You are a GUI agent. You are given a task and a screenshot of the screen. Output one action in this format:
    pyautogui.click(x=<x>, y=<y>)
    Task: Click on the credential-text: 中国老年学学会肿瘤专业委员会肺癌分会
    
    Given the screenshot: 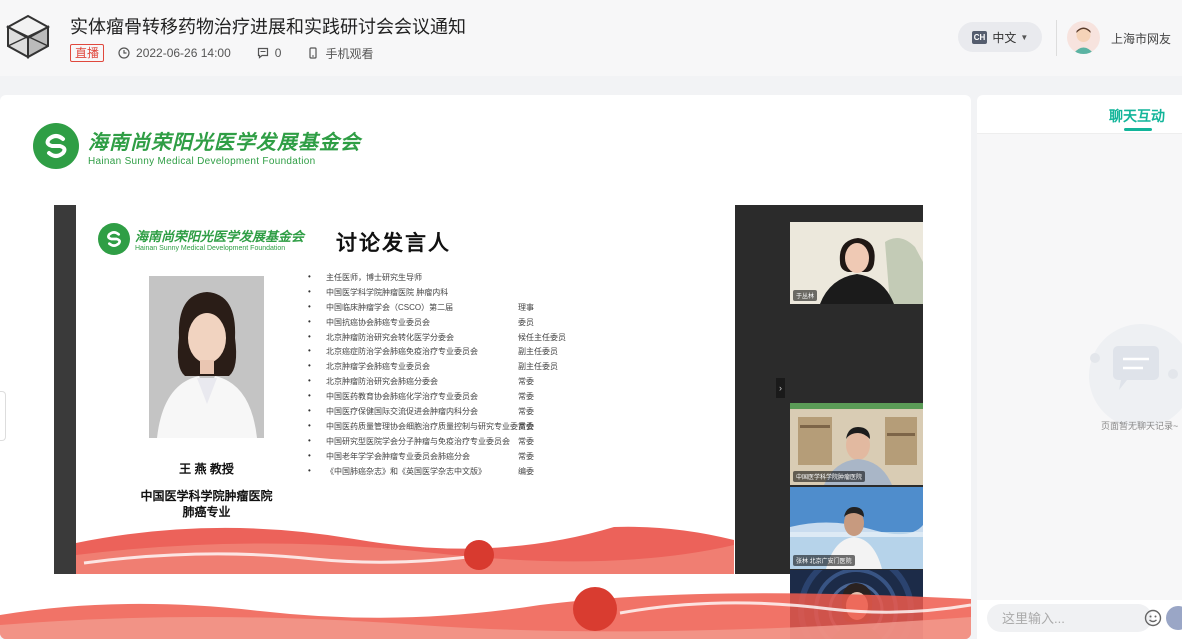 What is the action you would take?
    pyautogui.click(x=398, y=456)
    